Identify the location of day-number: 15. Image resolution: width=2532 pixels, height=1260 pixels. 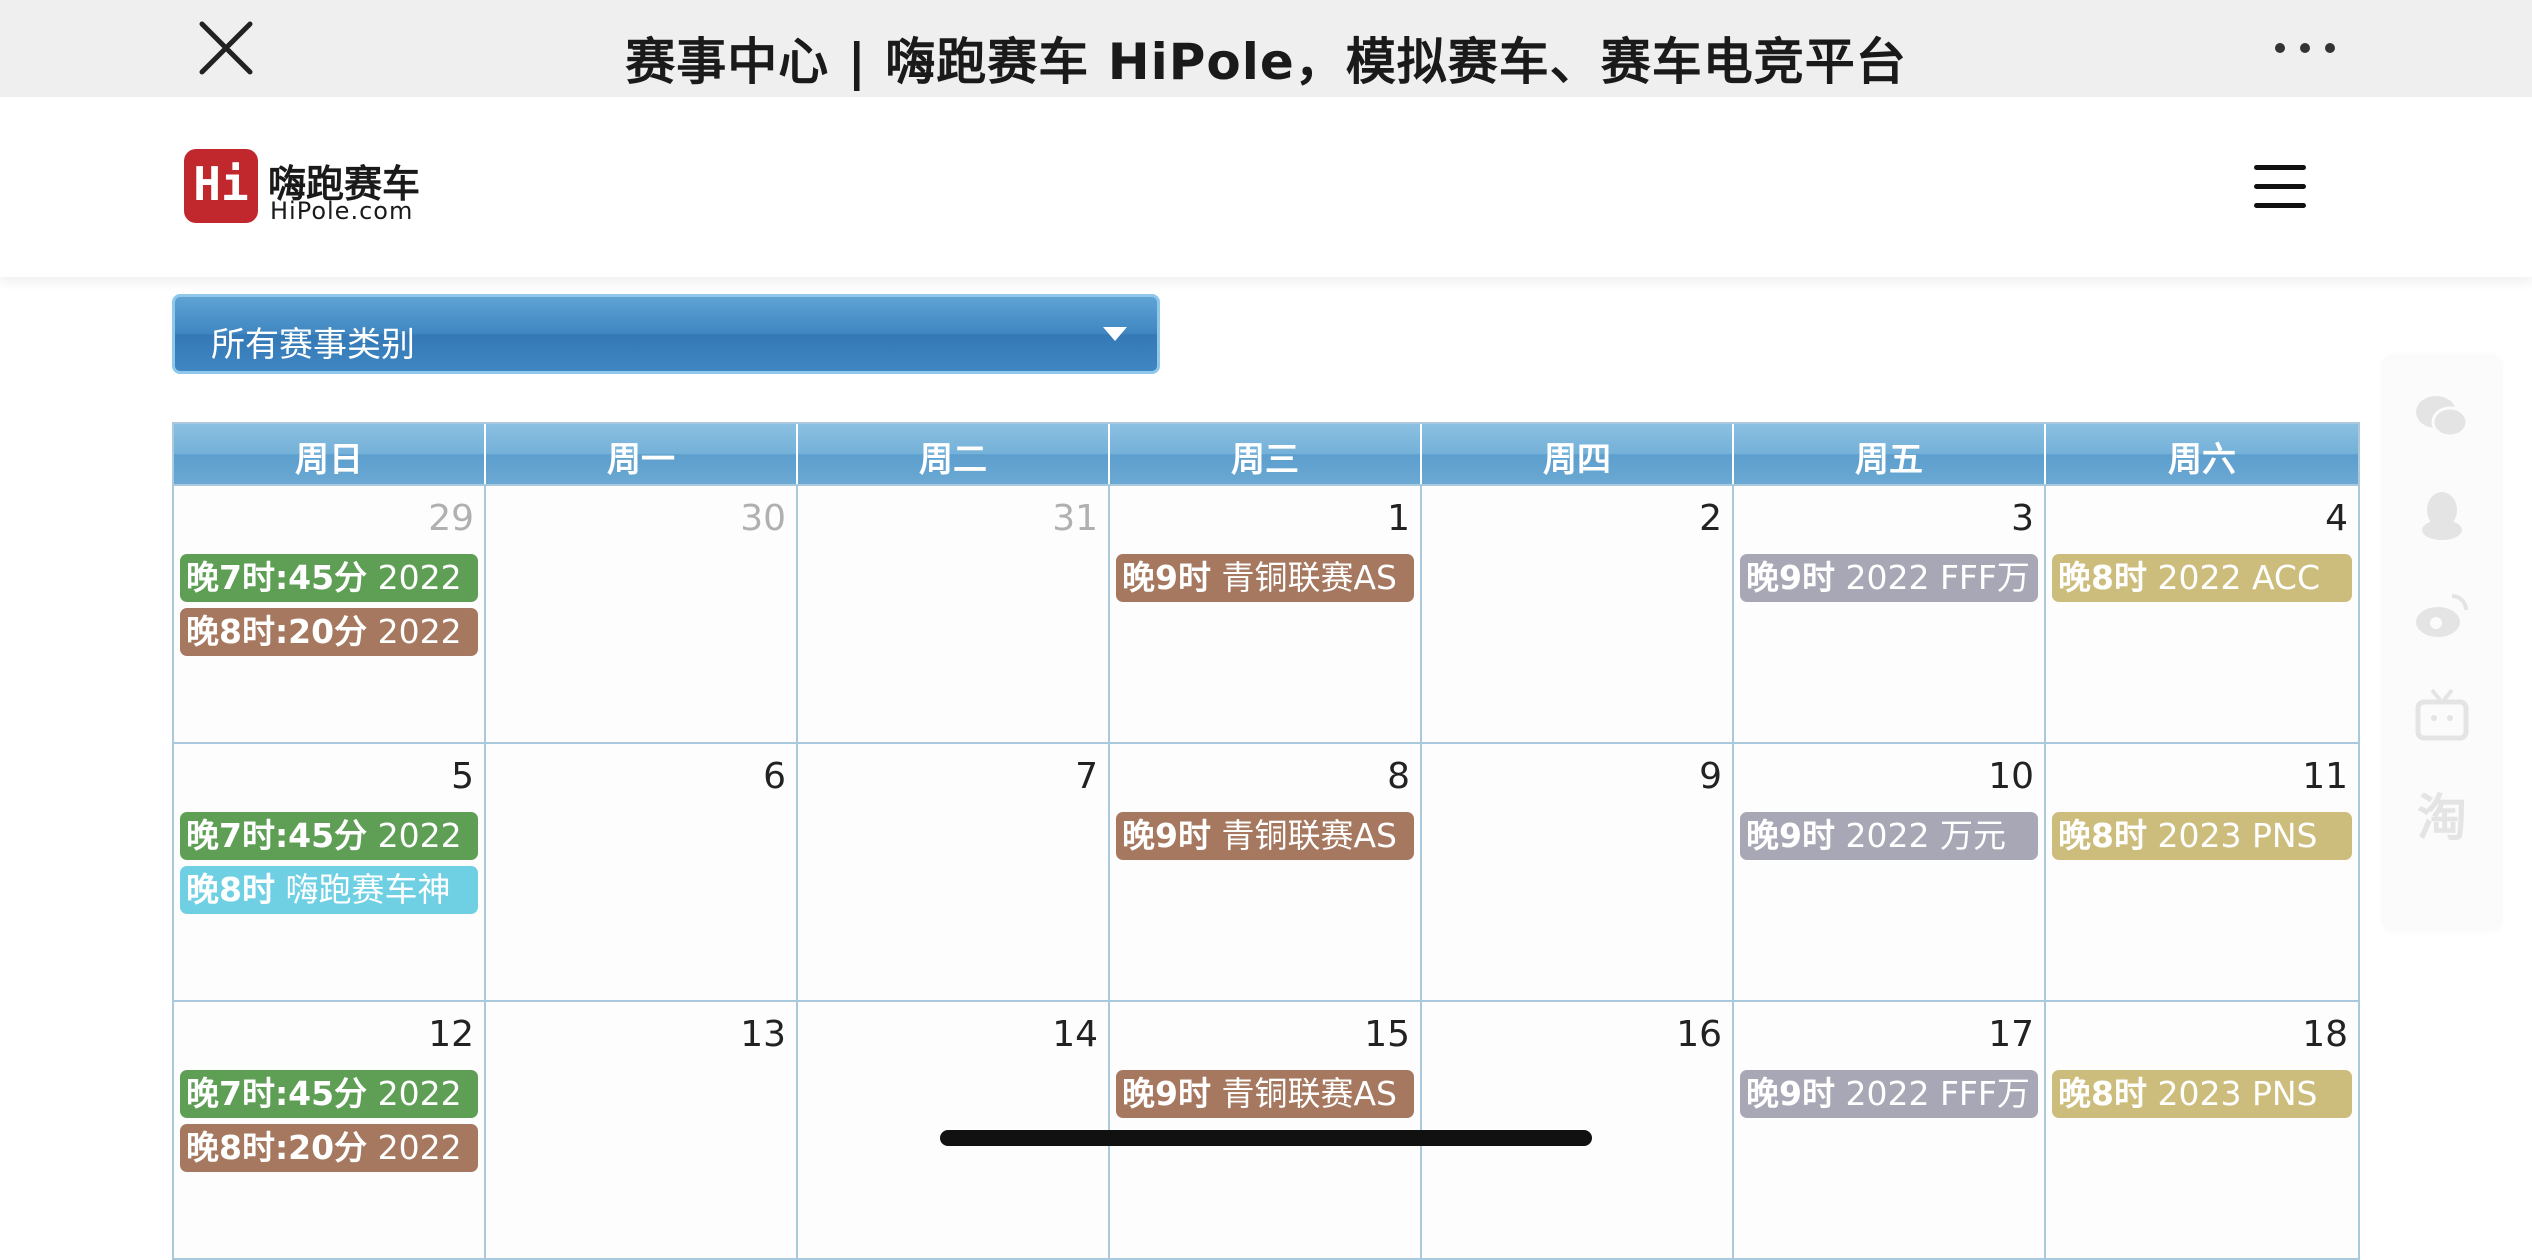
(1387, 1034).